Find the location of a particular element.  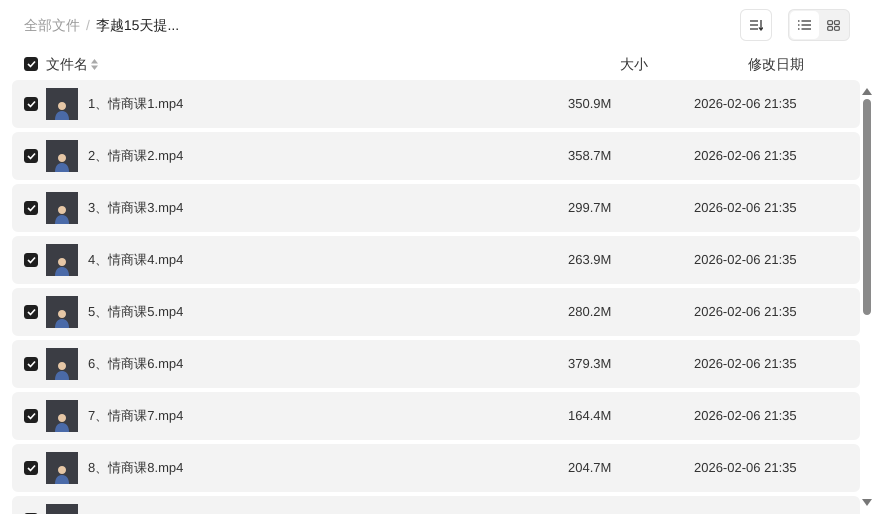

file-row: 2、情商课2.mp4 358.7M 2026-02-06 21:35 is located at coordinates (436, 156).